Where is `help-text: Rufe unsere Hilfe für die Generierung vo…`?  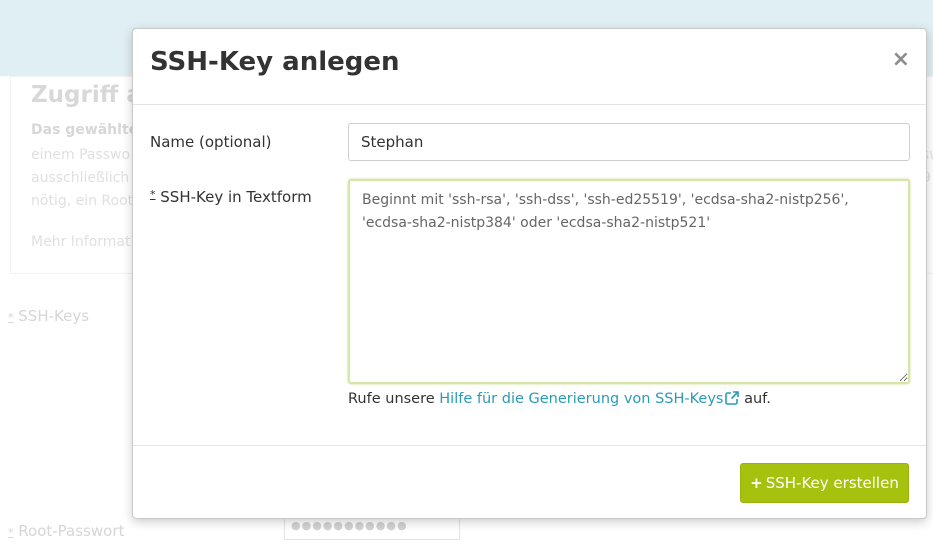
help-text: Rufe unsere Hilfe für die Generierung vo… is located at coordinates (559, 400).